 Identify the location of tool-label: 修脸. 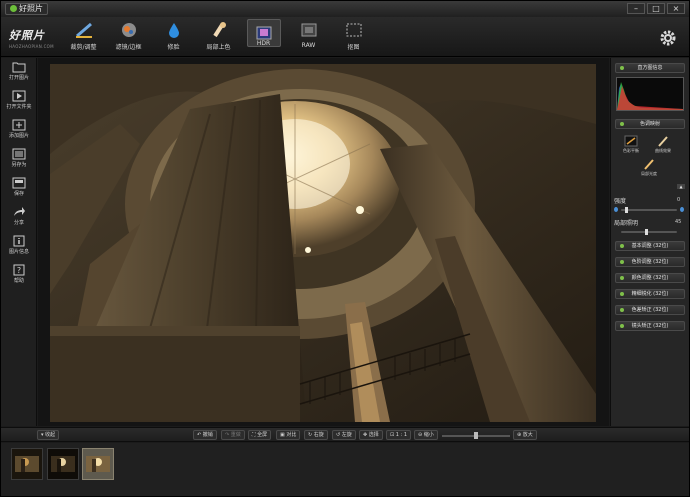
(173, 47).